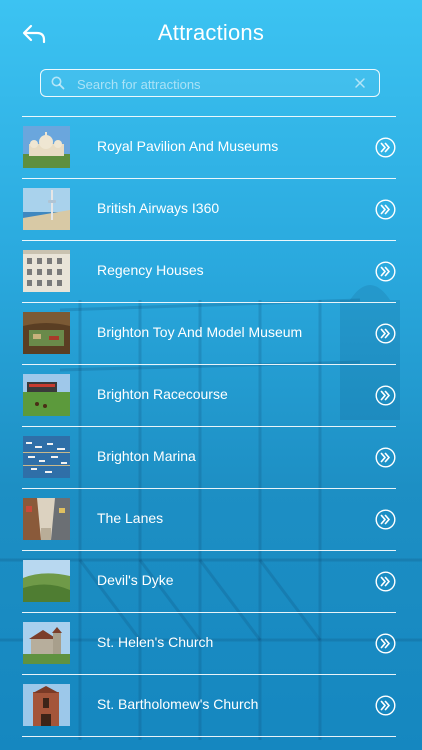  Describe the element at coordinates (200, 332) in the screenshot. I see `attraction-name: Brighton Toy And Model Museum` at that location.